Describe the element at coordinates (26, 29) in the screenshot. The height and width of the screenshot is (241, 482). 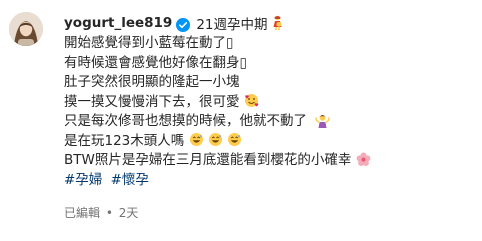
I see `avatar` at that location.